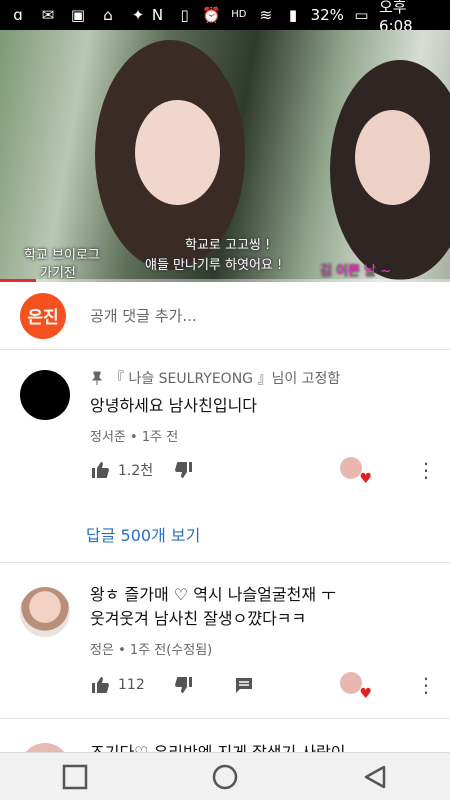 Image resolution: width=450 pixels, height=800 pixels. What do you see at coordinates (157, 15) in the screenshot?
I see `nfc-icon: N` at bounding box center [157, 15].